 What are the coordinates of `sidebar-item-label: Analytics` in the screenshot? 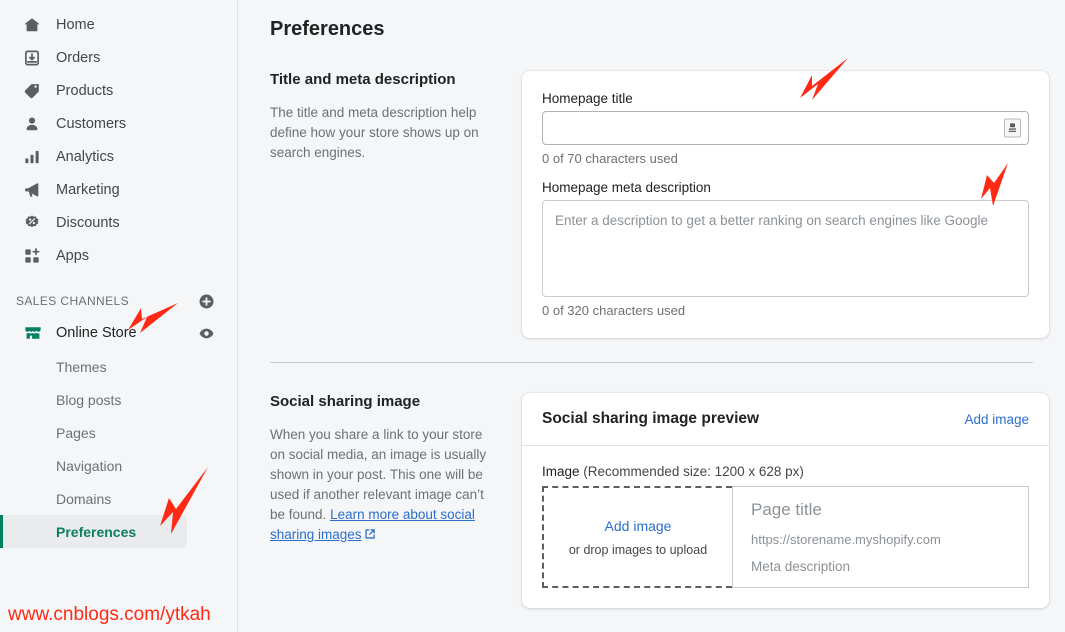 It's located at (85, 156).